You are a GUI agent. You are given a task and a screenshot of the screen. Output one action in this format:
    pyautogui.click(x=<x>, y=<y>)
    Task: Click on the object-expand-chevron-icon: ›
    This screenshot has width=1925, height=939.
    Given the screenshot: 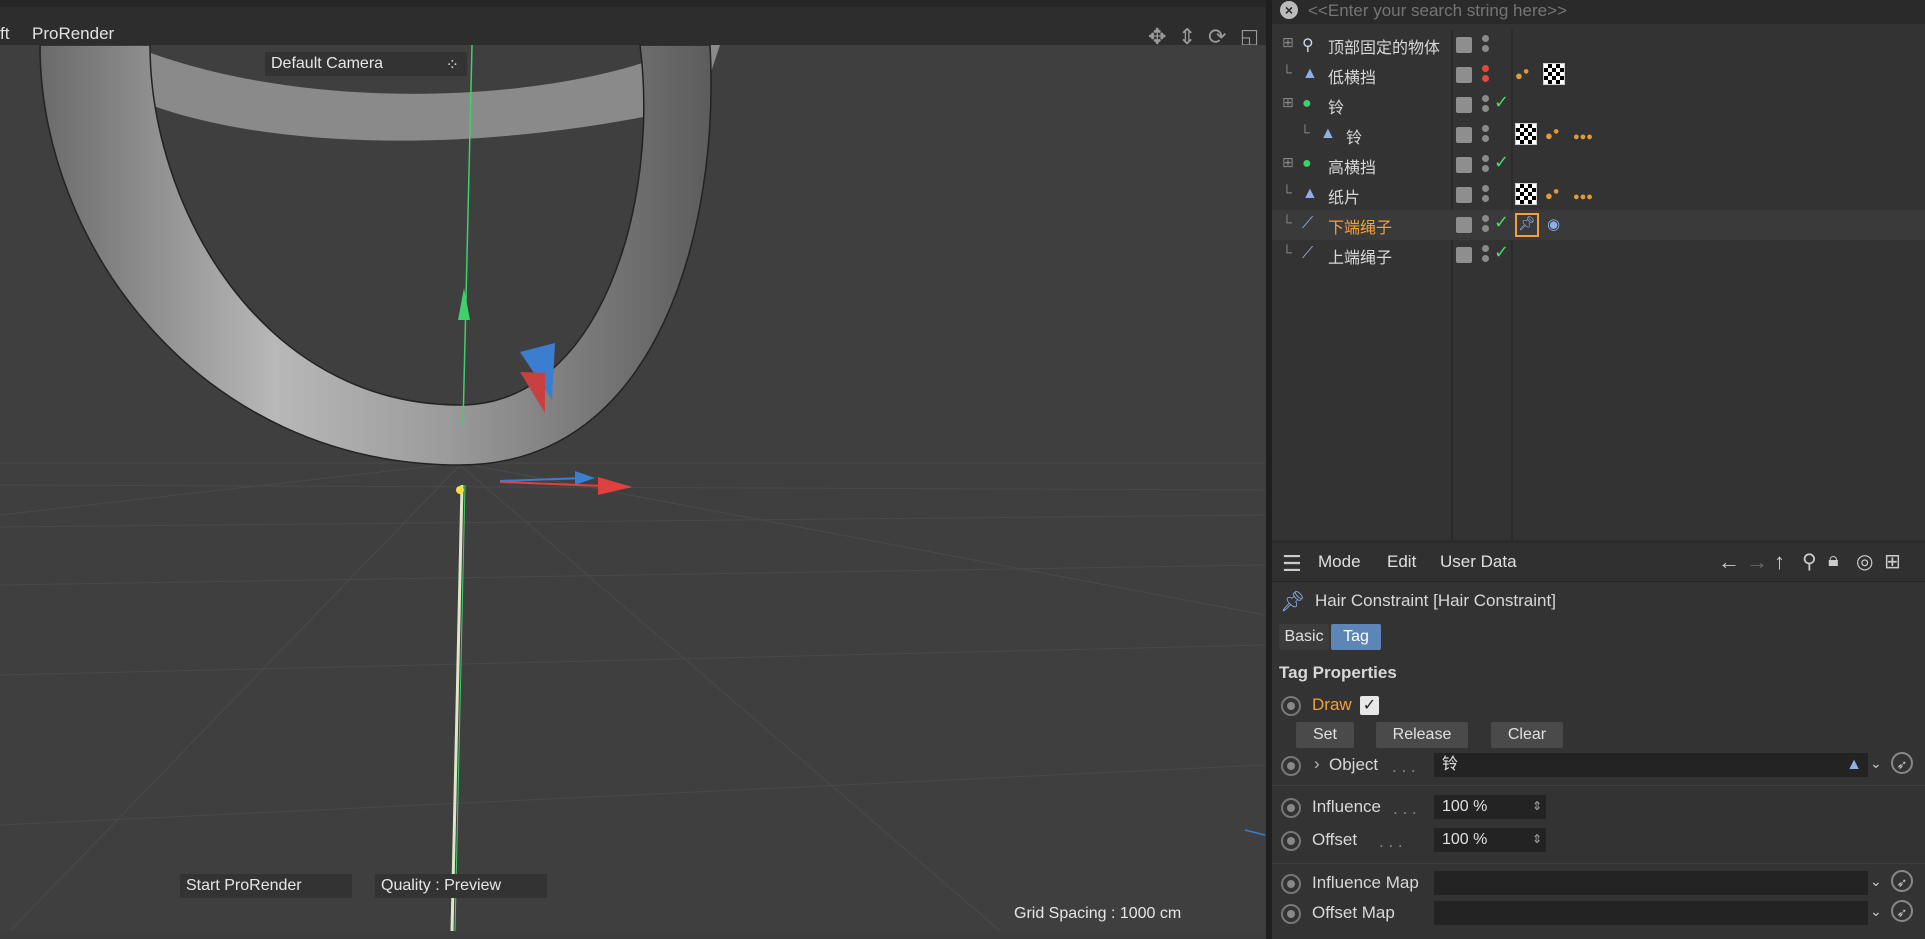 What is the action you would take?
    pyautogui.click(x=1317, y=764)
    